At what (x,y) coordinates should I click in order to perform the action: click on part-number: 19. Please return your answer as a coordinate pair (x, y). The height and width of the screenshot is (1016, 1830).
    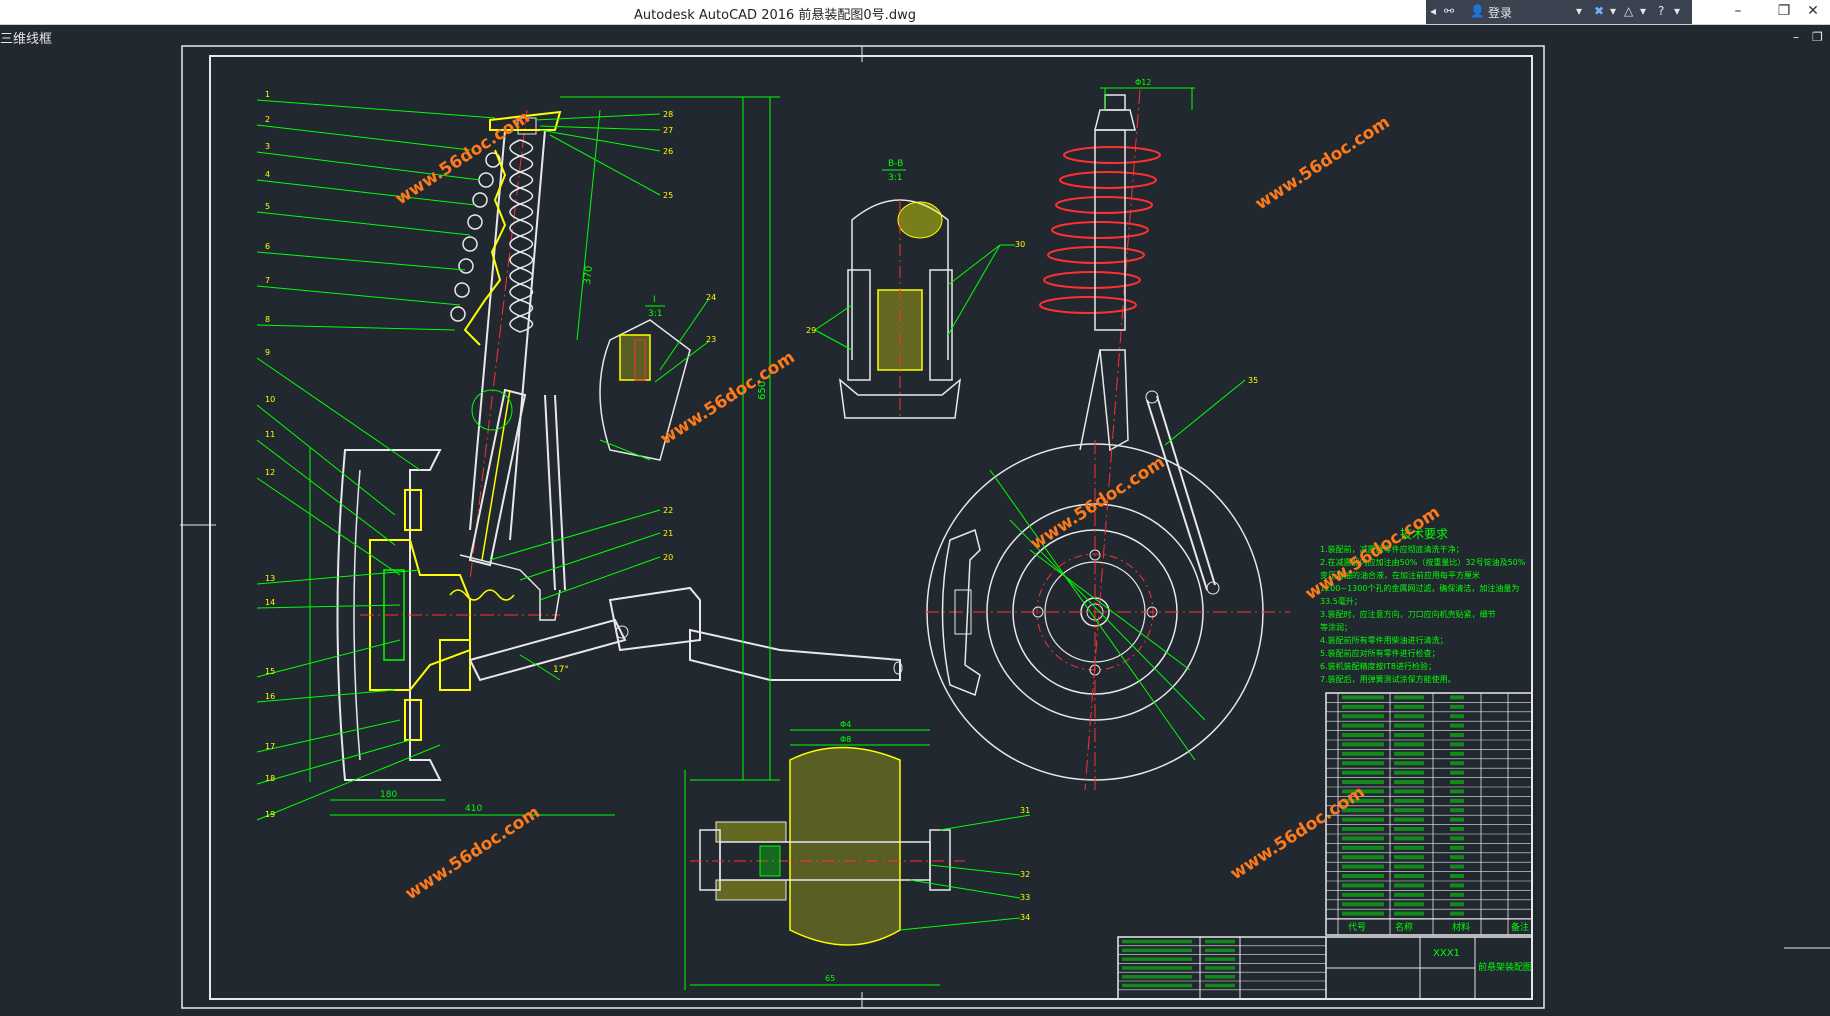
    Looking at the image, I should click on (270, 814).